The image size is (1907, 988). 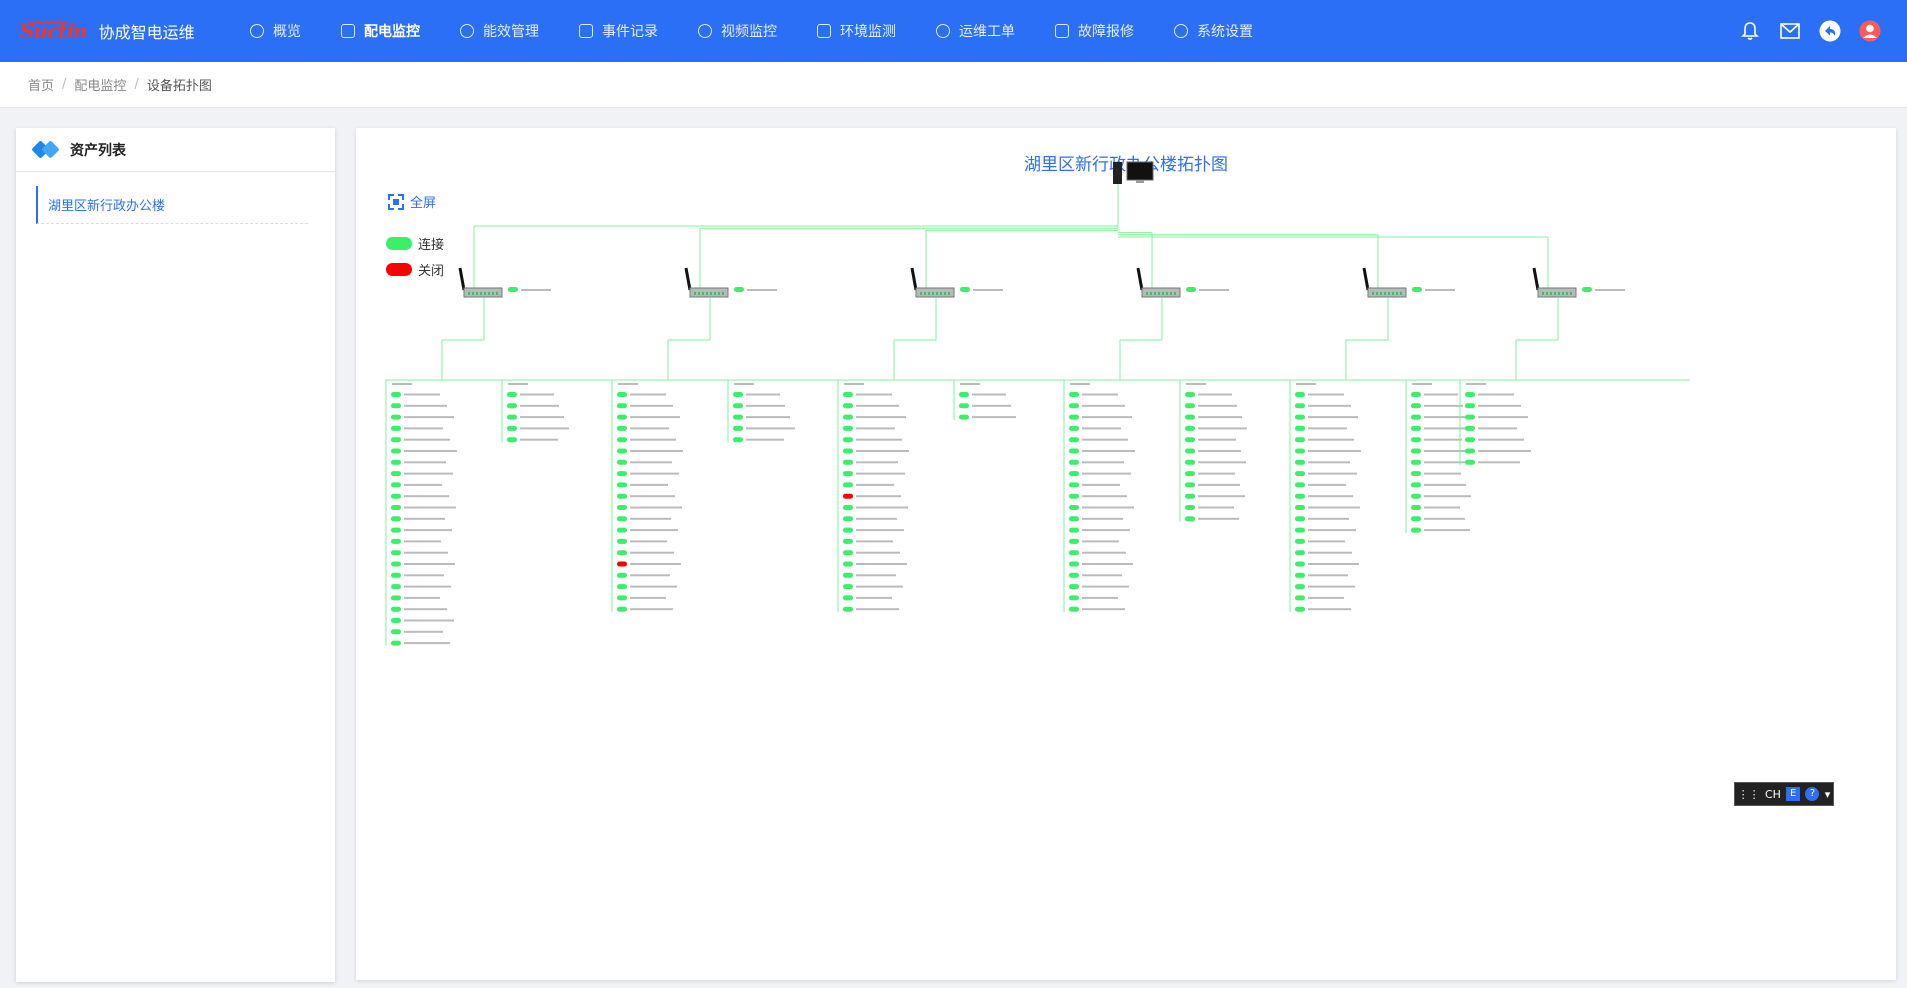 What do you see at coordinates (856, 31) in the screenshot?
I see `nav-item-5: 环境监测` at bounding box center [856, 31].